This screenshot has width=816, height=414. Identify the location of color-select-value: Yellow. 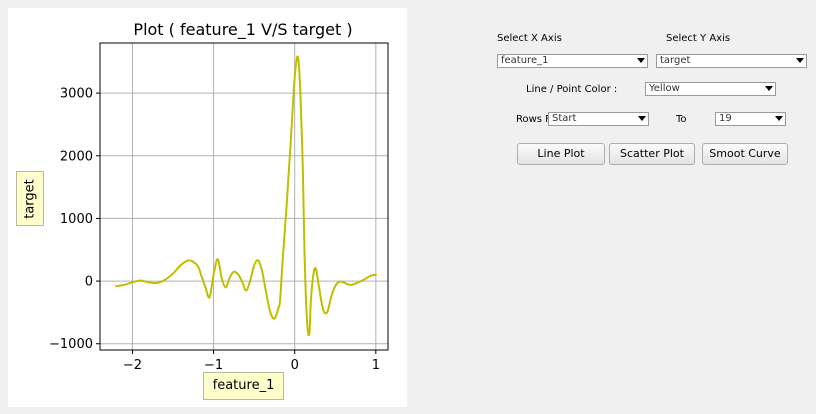
(664, 88).